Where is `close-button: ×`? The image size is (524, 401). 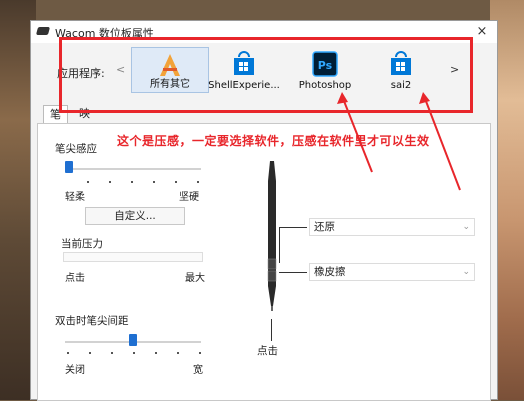 close-button: × is located at coordinates (482, 32).